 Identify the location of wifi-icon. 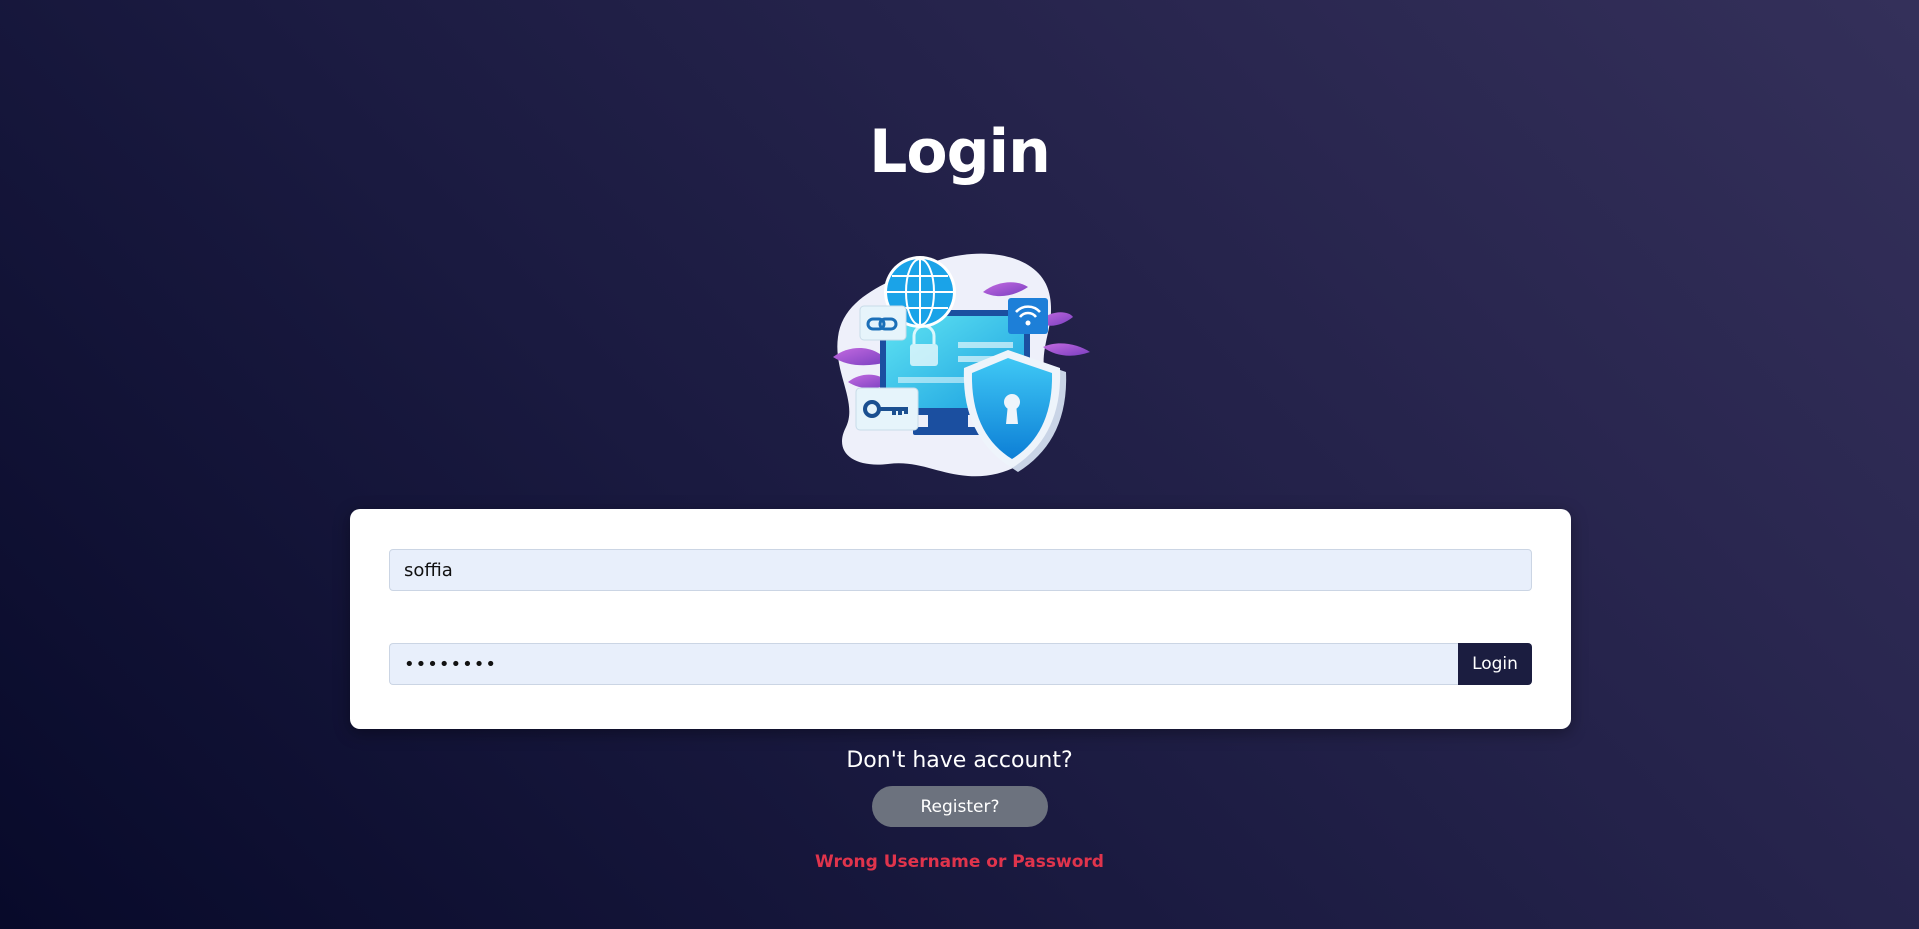
(1028, 316).